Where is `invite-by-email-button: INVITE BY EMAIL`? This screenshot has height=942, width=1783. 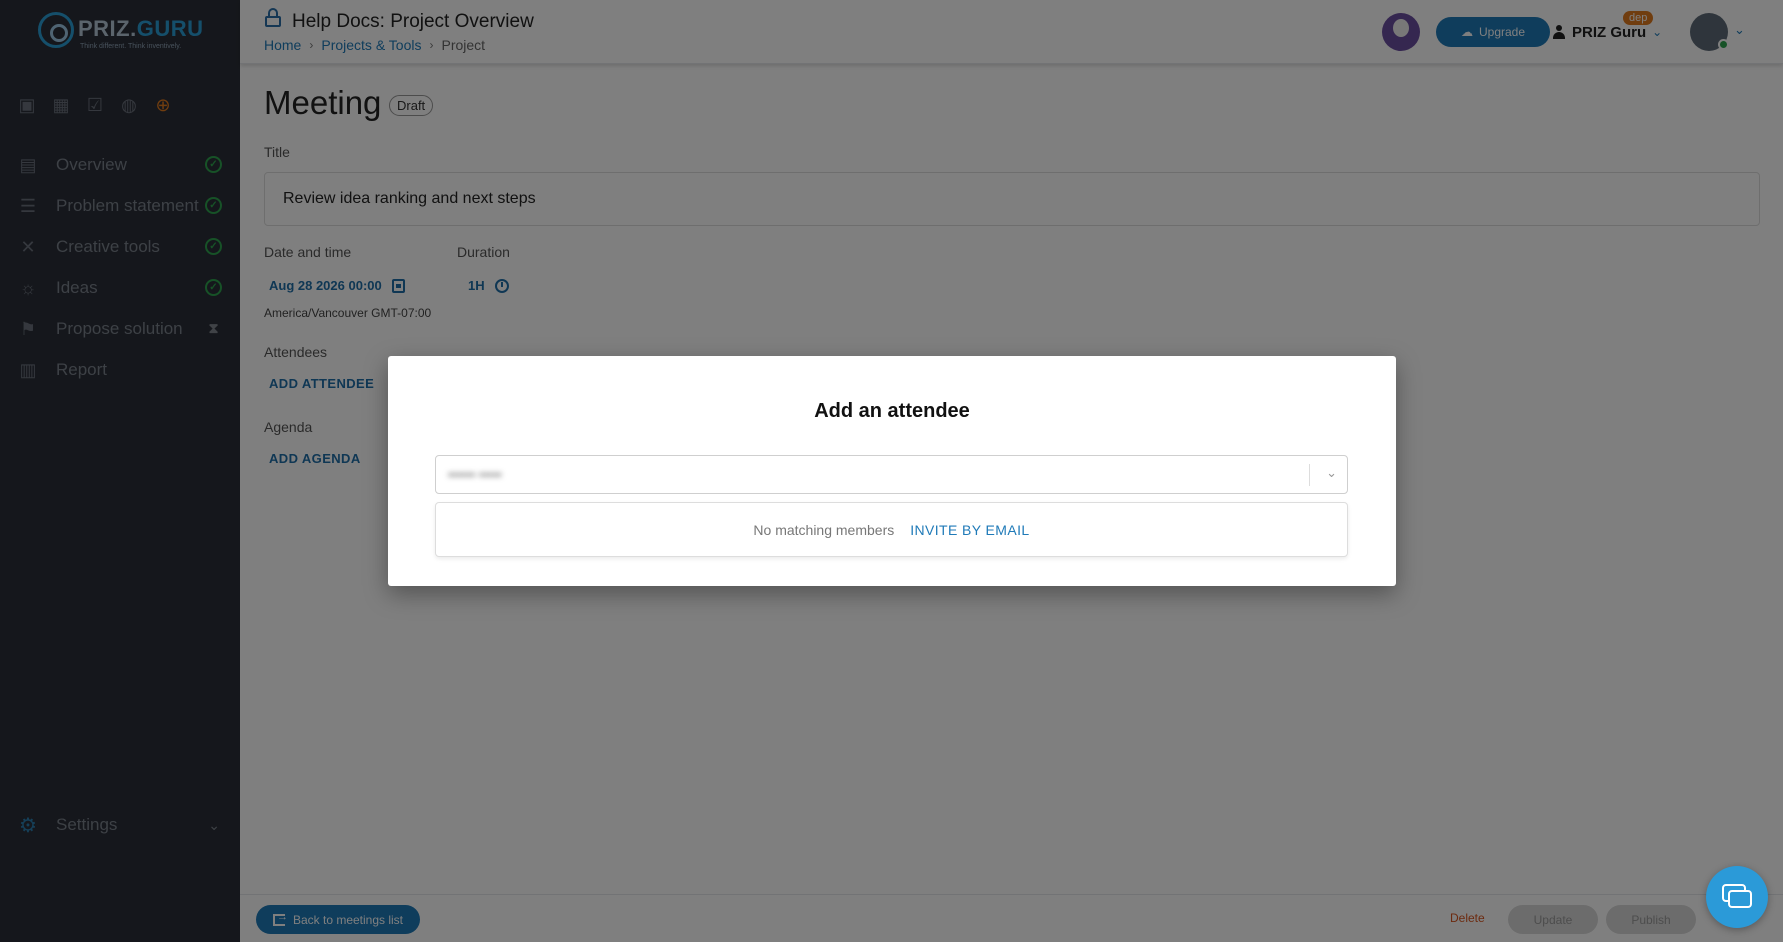 invite-by-email-button: INVITE BY EMAIL is located at coordinates (969, 530).